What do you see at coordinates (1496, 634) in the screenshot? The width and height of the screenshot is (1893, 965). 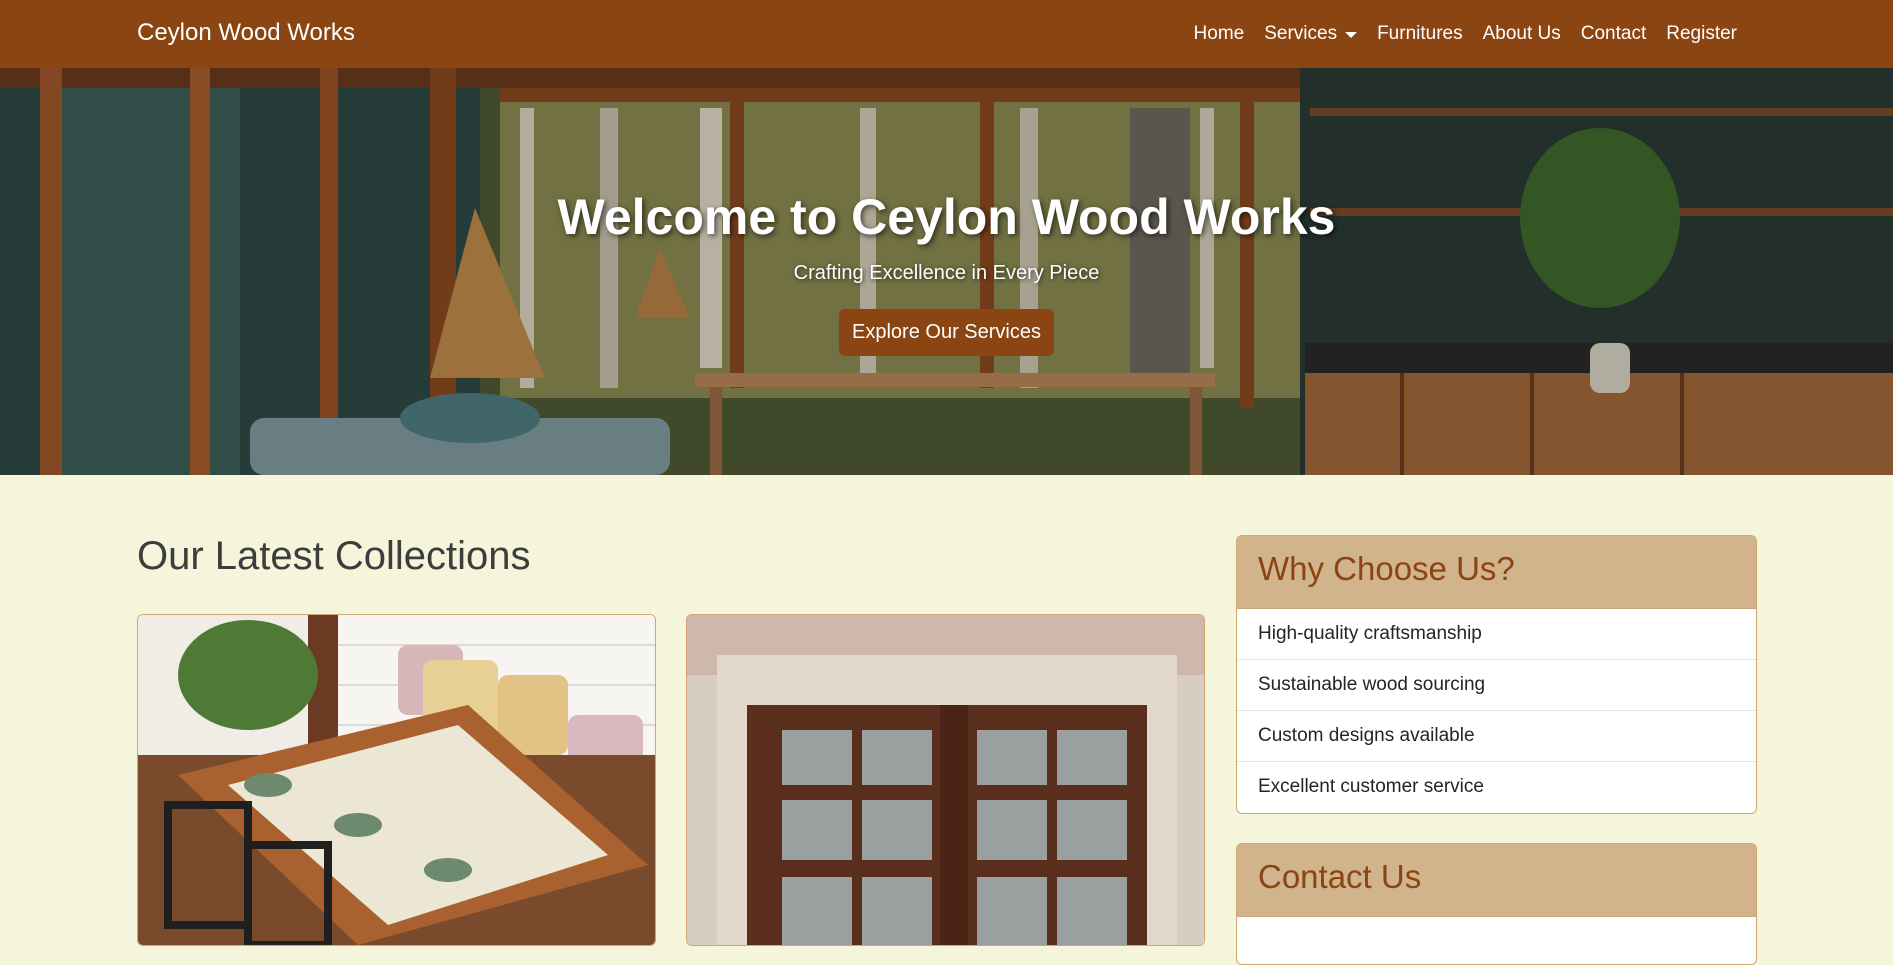 I see `list-item: High-quality craftsmanship` at bounding box center [1496, 634].